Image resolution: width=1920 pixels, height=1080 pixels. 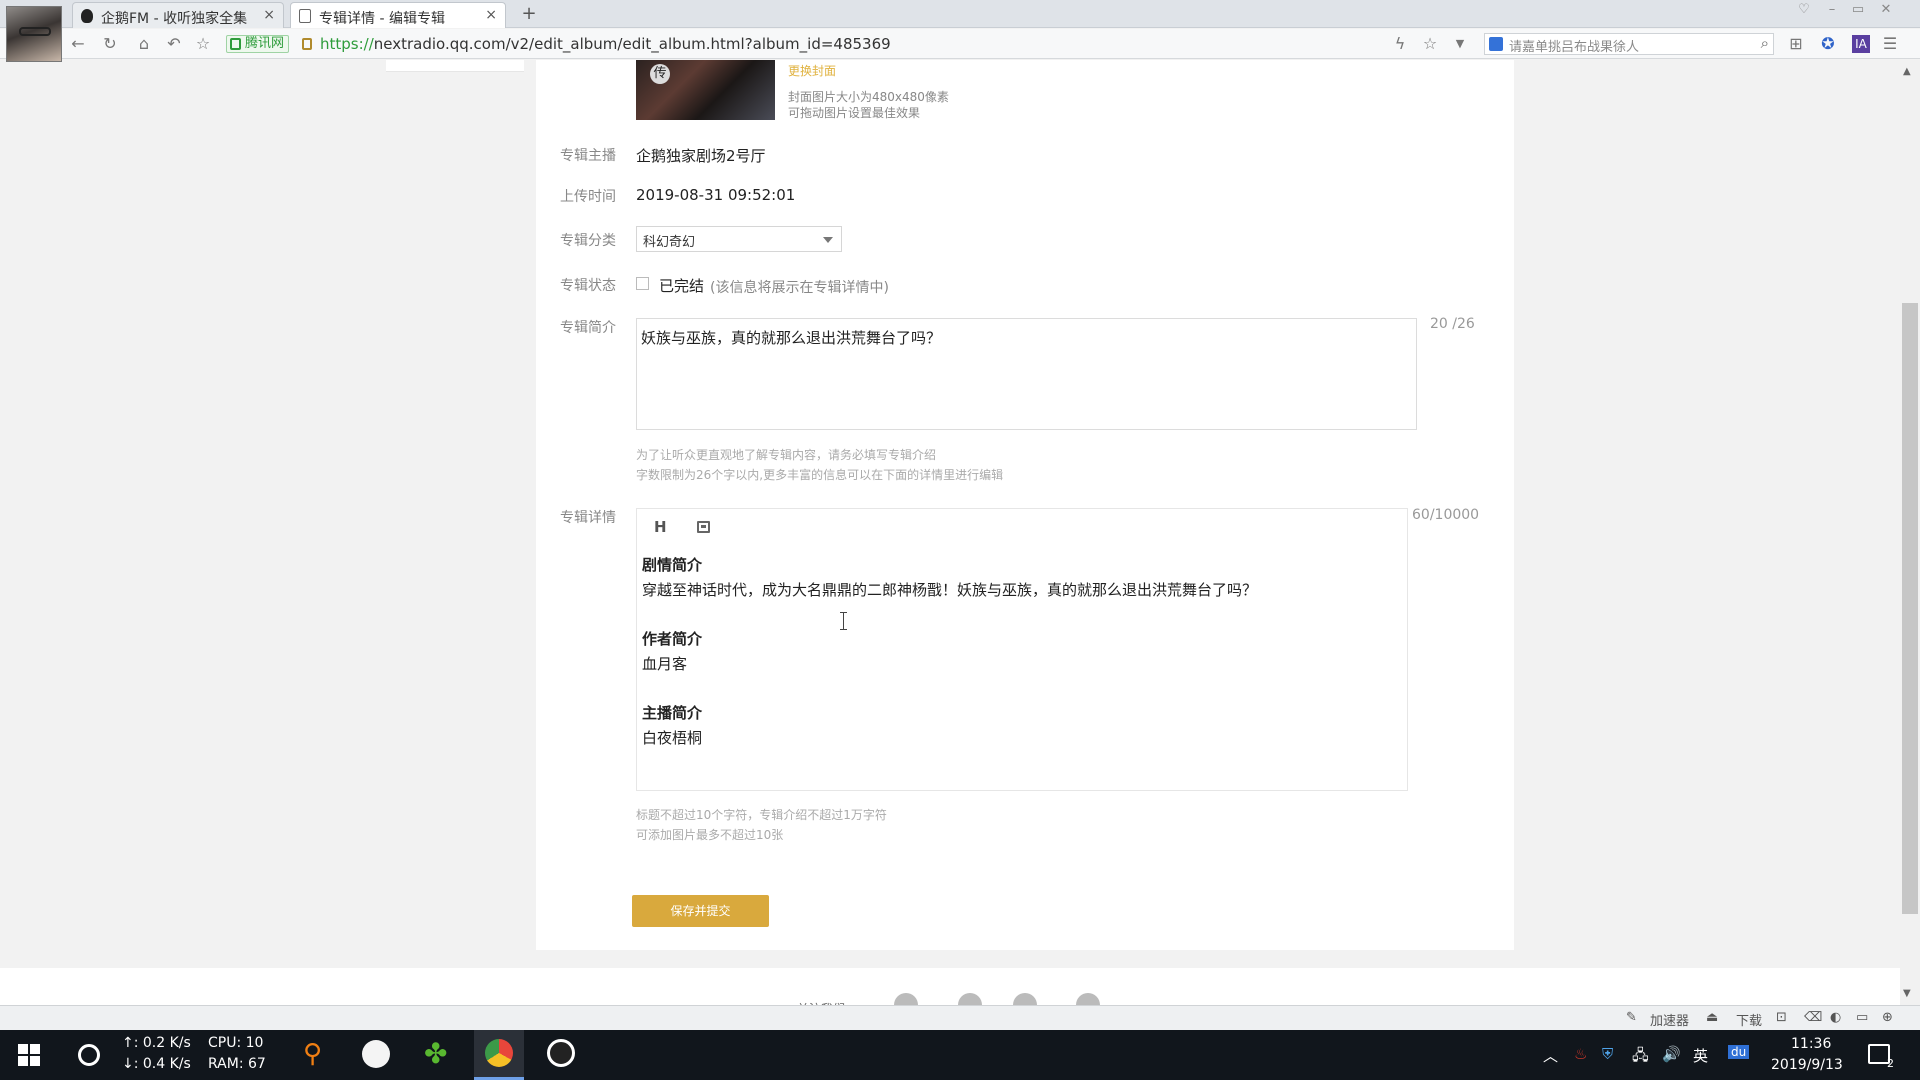 I want to click on search-engine-icon, so click(x=1496, y=44).